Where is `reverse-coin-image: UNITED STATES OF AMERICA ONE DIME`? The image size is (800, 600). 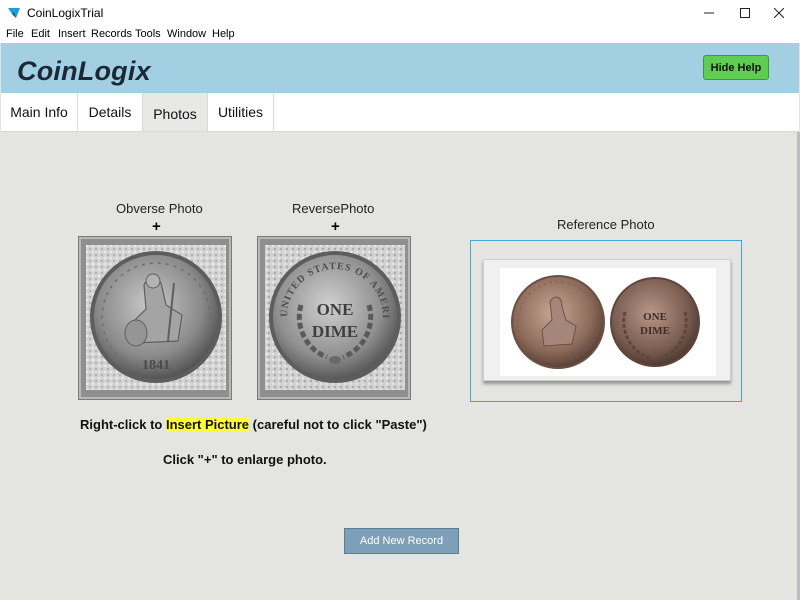 reverse-coin-image: UNITED STATES OF AMERICA ONE DIME is located at coordinates (335, 317).